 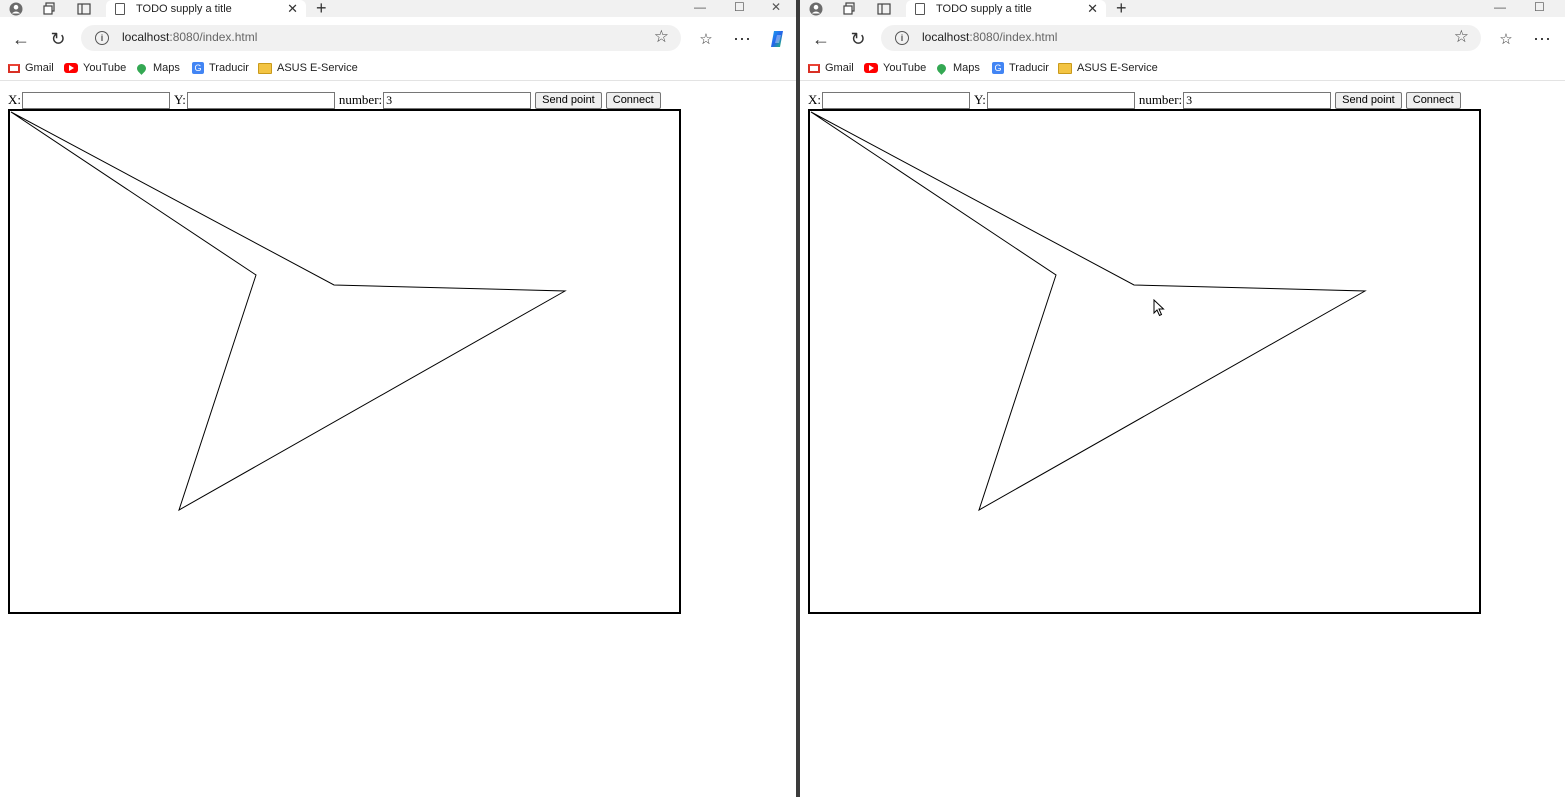 What do you see at coordinates (398, 9) in the screenshot?
I see `tab-strip: TODO supply a title ✕ + — ☐ ✕` at bounding box center [398, 9].